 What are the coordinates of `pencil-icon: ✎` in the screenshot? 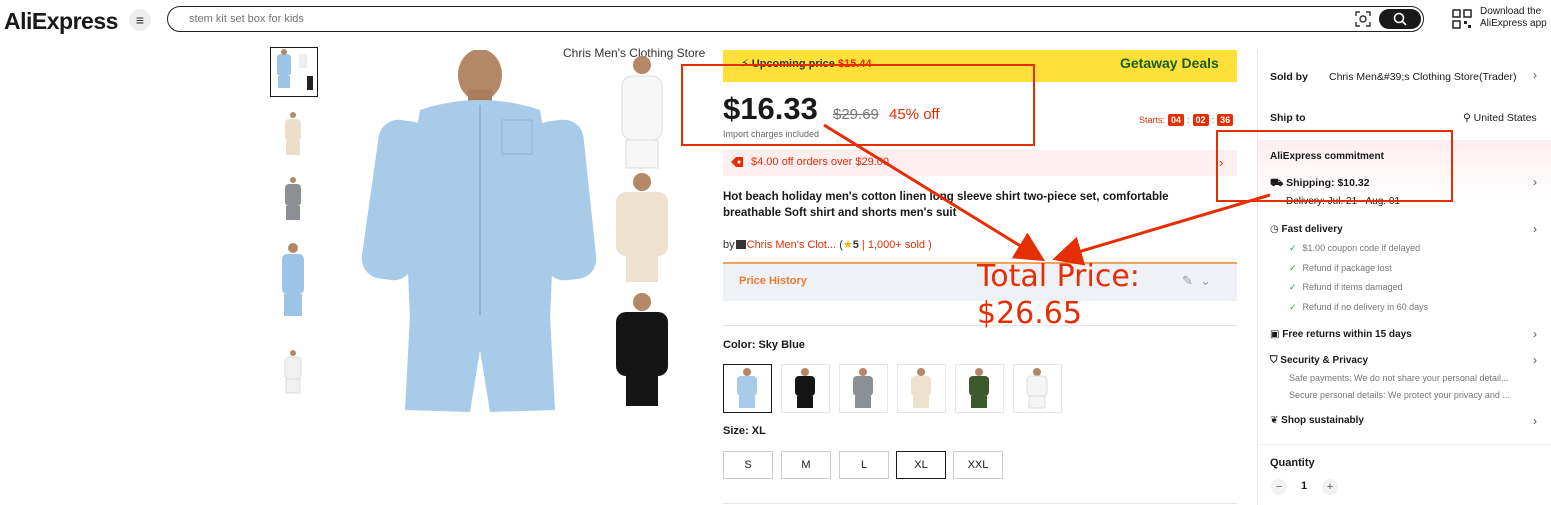 It's located at (1187, 280).